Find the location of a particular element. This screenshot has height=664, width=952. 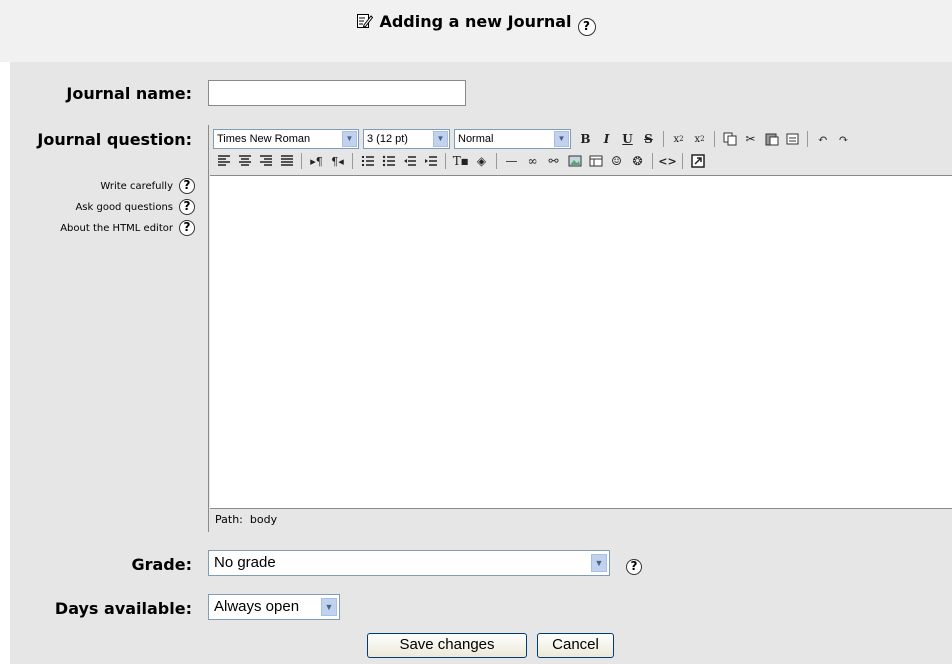

grade-select: No grade ▼ is located at coordinates (409, 563).